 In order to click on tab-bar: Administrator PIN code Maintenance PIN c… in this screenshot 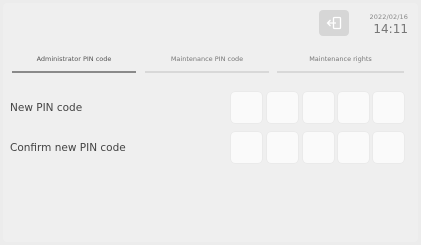, I will do `click(208, 60)`.